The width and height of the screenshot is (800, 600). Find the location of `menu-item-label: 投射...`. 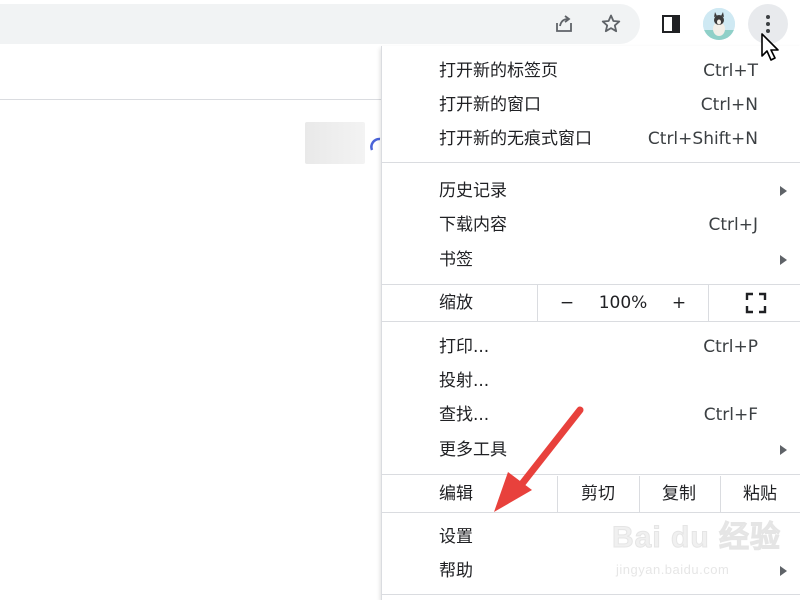

menu-item-label: 投射... is located at coordinates (464, 381).